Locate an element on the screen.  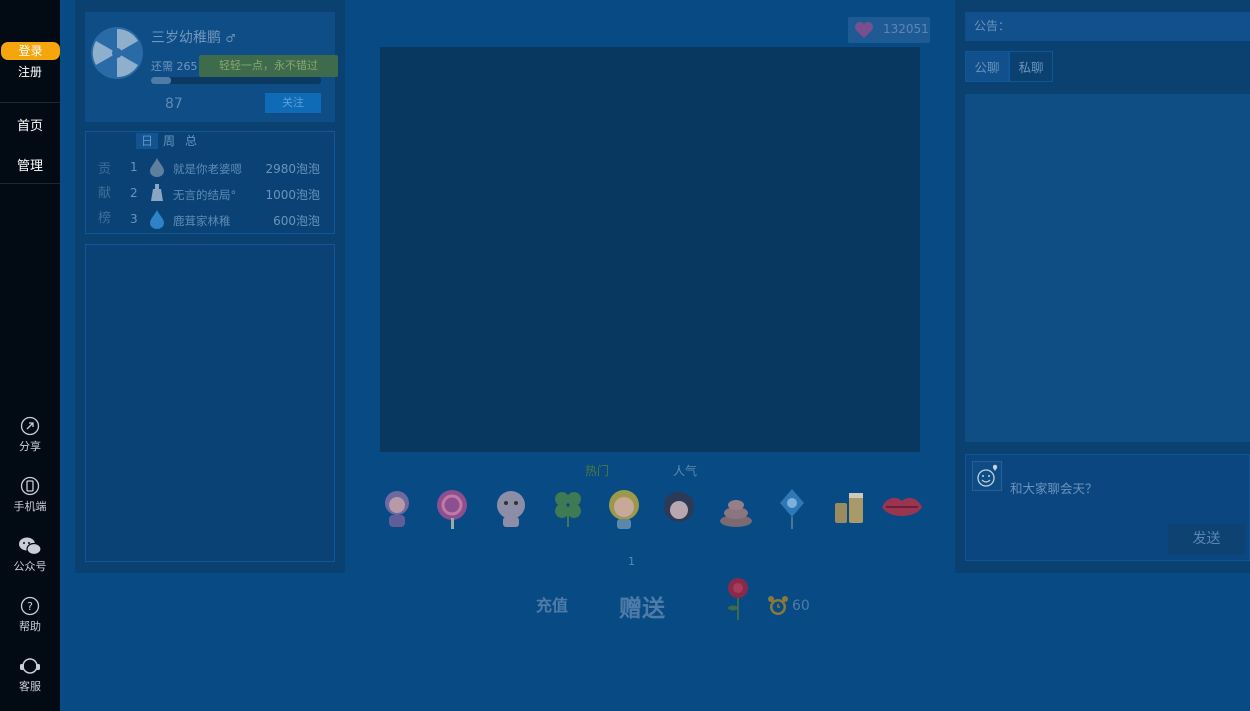
rank-number: 2 is located at coordinates (134, 193).